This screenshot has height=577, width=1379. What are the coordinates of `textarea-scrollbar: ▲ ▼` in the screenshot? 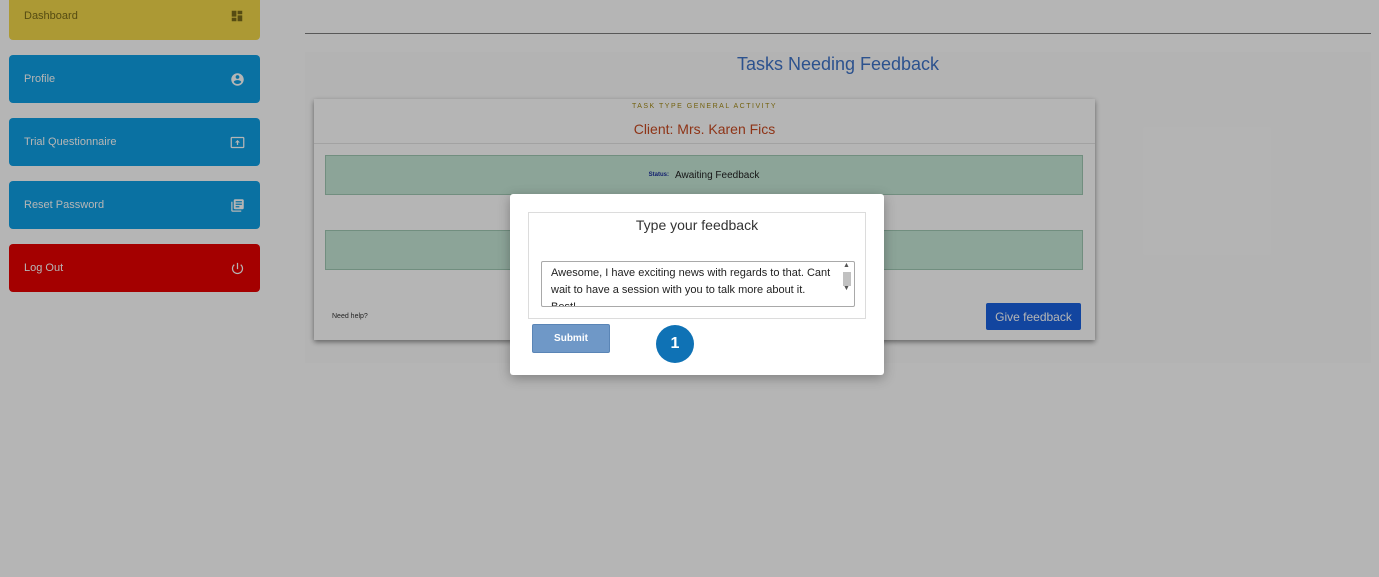 It's located at (847, 283).